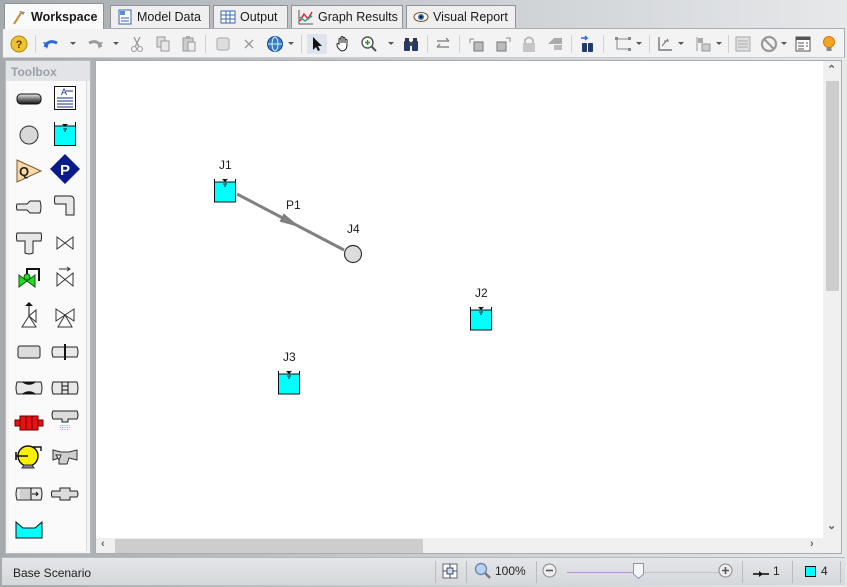 This screenshot has width=847, height=587. Describe the element at coordinates (743, 44) in the screenshot. I see `annotation-button` at that location.